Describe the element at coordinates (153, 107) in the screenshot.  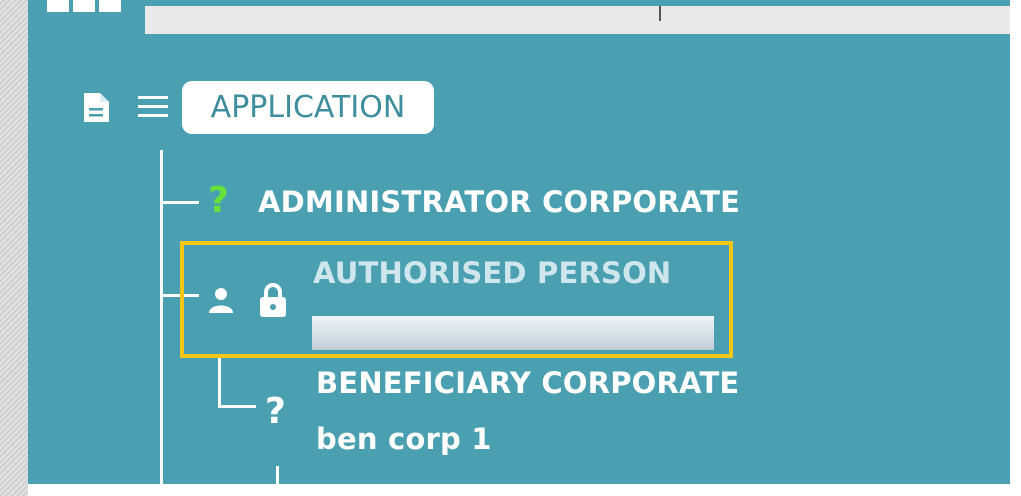
I see `list-icon` at that location.